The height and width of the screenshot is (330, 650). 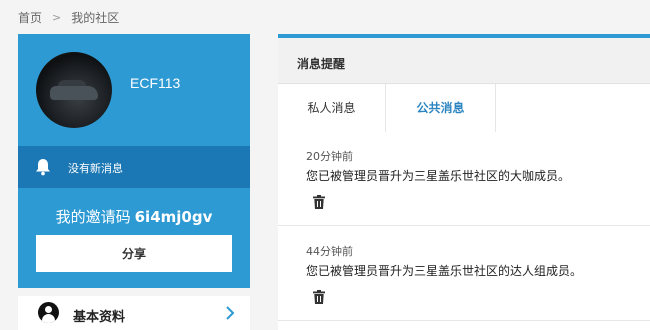 I want to click on bell-icon, so click(x=43, y=167).